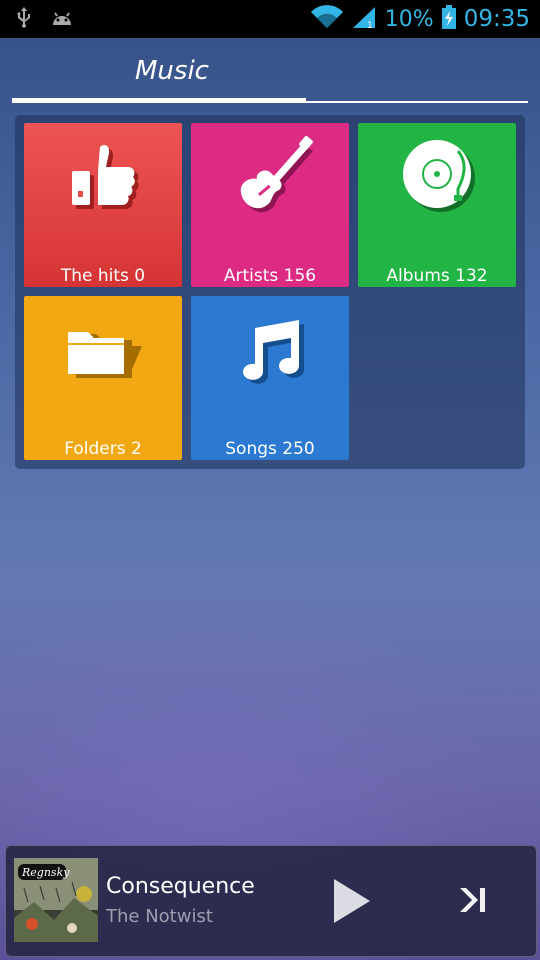 The height and width of the screenshot is (960, 540). Describe the element at coordinates (103, 449) in the screenshot. I see `tile-label: Folders 2` at that location.